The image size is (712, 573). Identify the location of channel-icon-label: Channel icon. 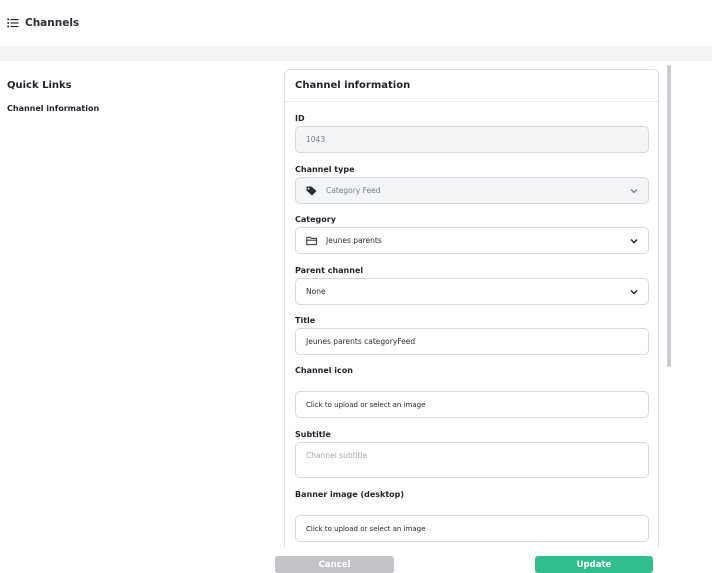
(324, 370).